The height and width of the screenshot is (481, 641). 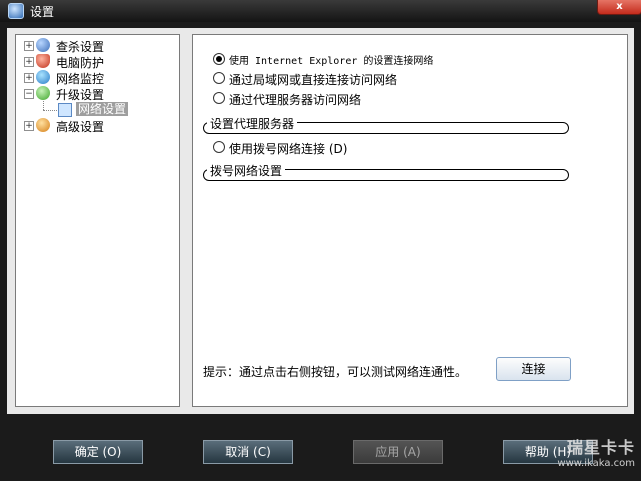 I want to click on app-icon, so click(x=16, y=11).